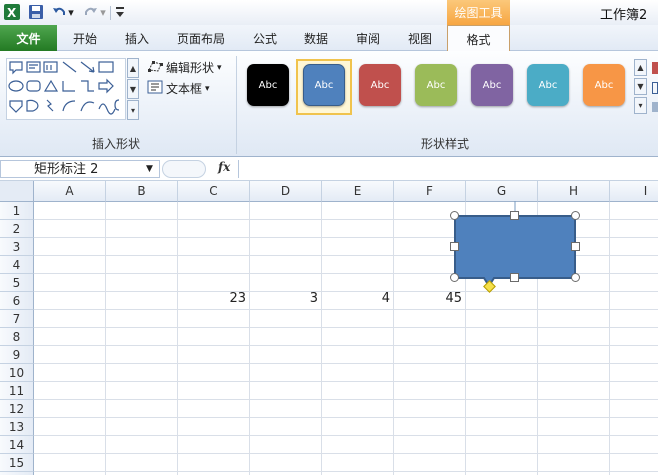  Describe the element at coordinates (214, 191) in the screenshot. I see `column-header-c: C` at that location.